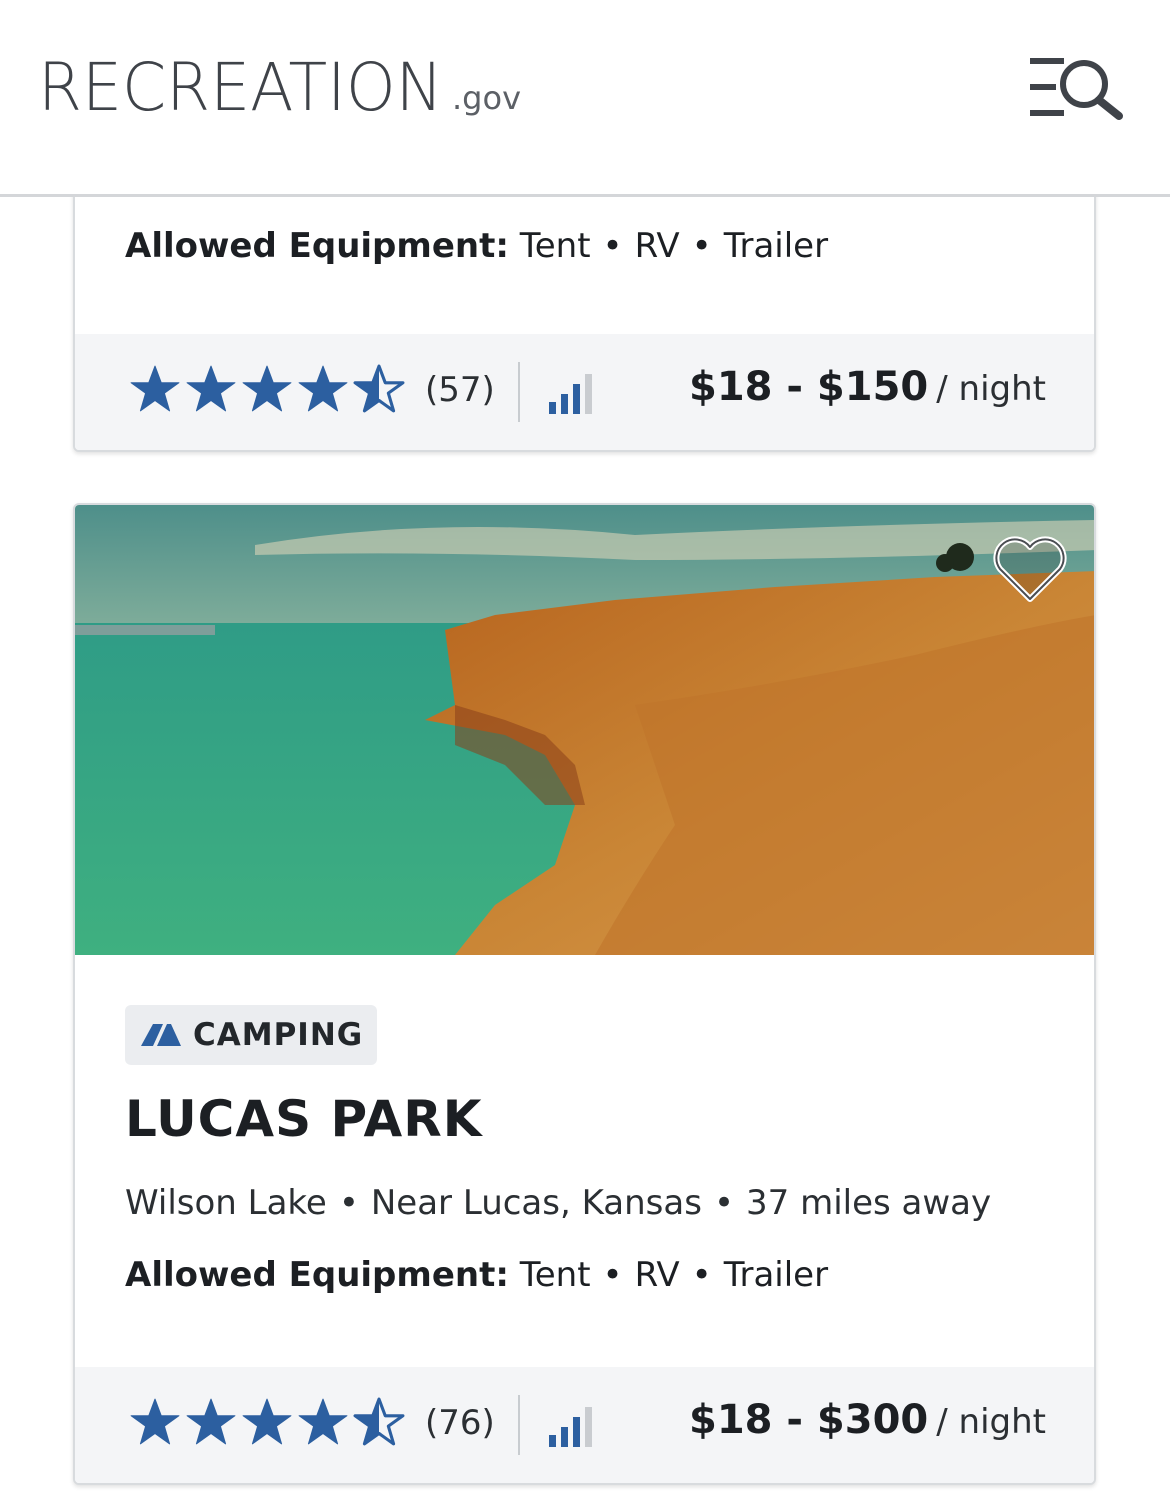  I want to click on card-footer: (76) $18 - $300/ night, so click(584, 1425).